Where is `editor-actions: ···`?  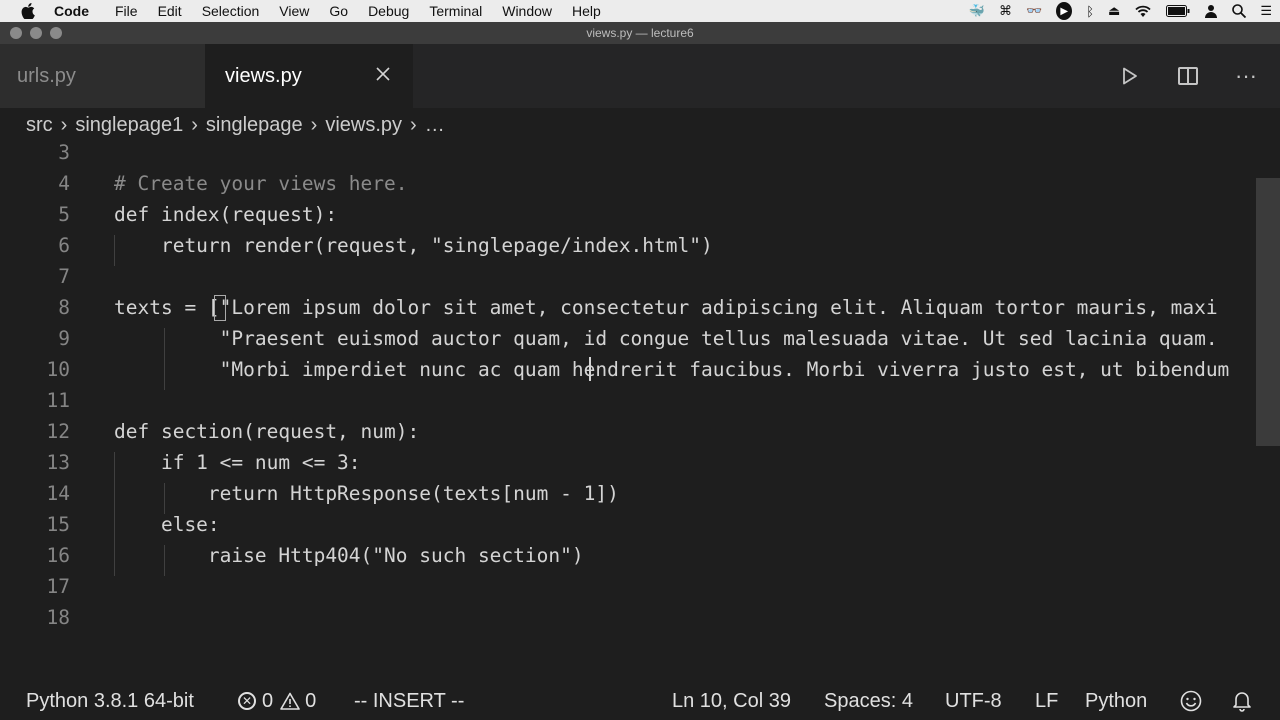 editor-actions: ··· is located at coordinates (1188, 76).